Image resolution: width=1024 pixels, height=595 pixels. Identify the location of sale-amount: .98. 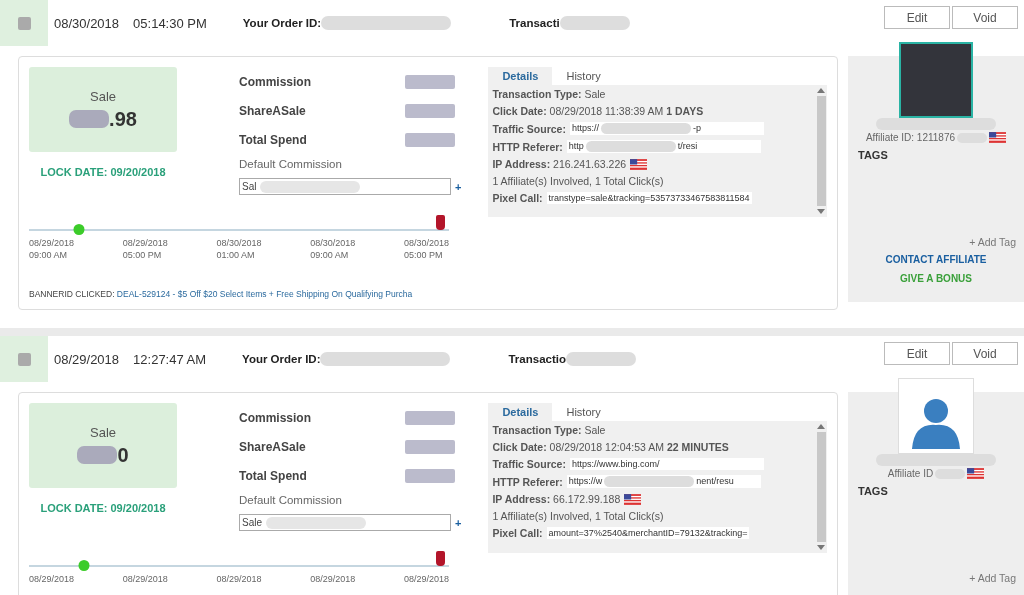
(123, 119).